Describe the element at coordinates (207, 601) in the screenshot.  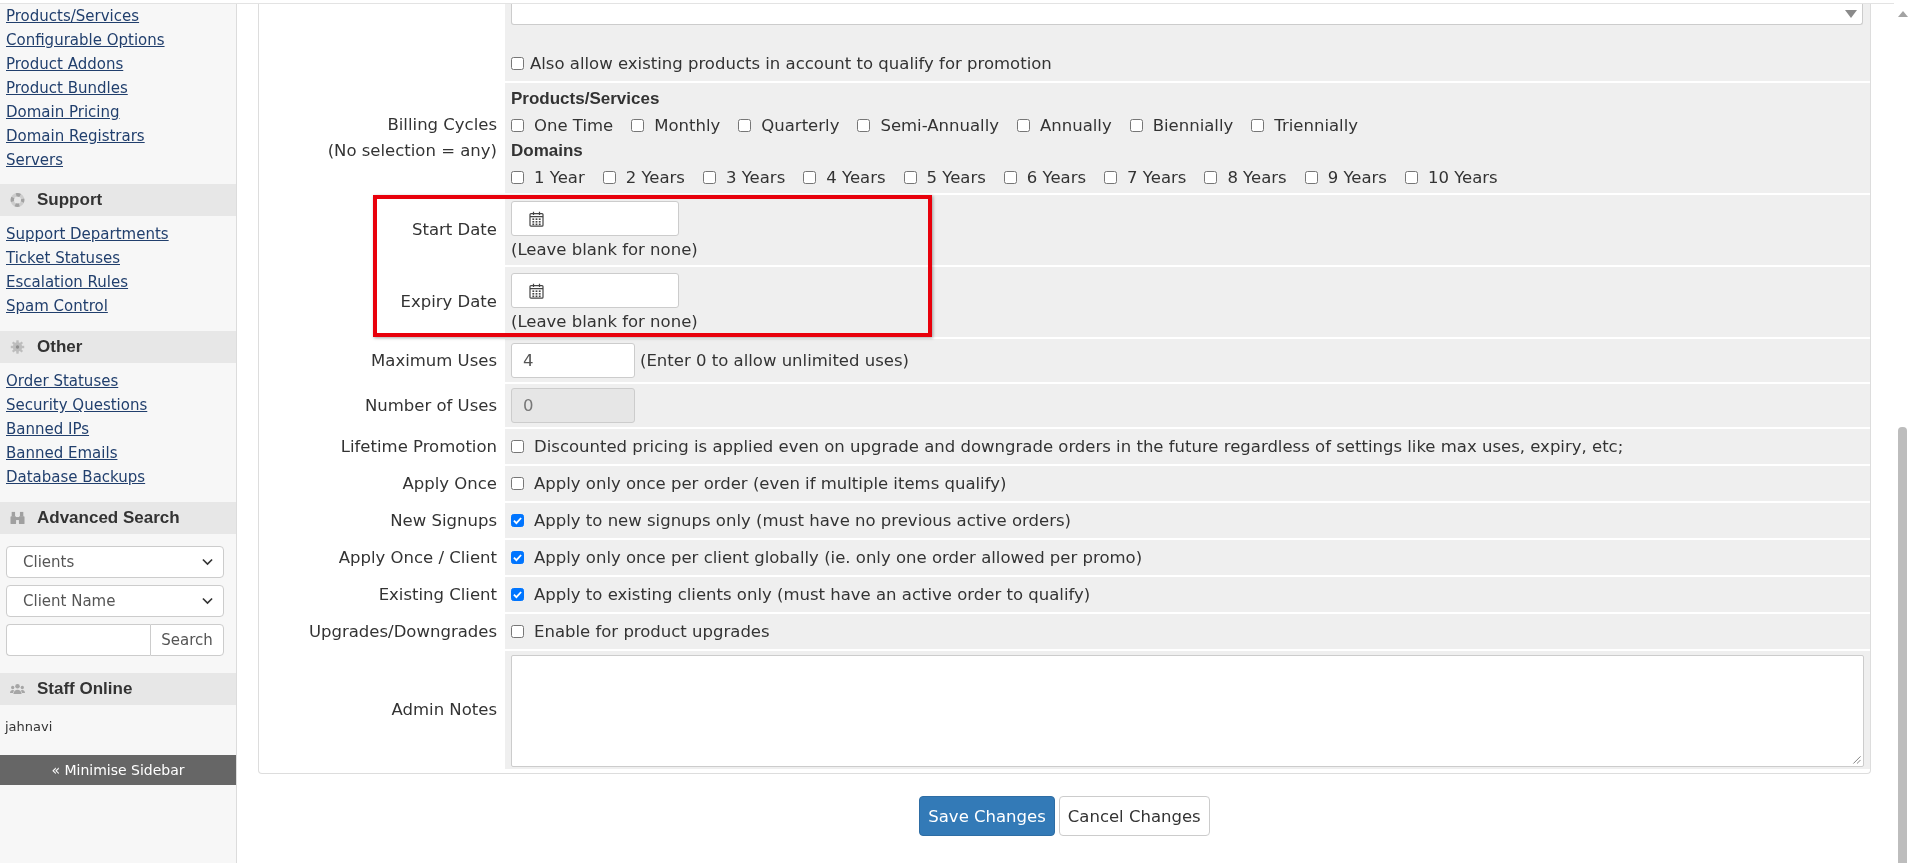
I see `chevron-down-icon` at that location.